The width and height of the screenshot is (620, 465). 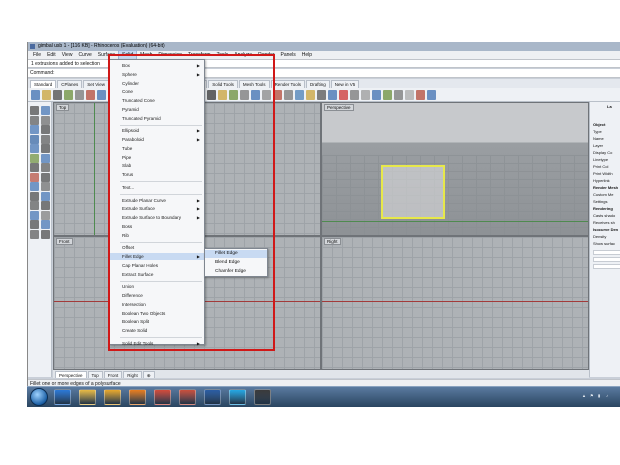 What do you see at coordinates (307, 55) in the screenshot?
I see `menu-help: Help` at bounding box center [307, 55].